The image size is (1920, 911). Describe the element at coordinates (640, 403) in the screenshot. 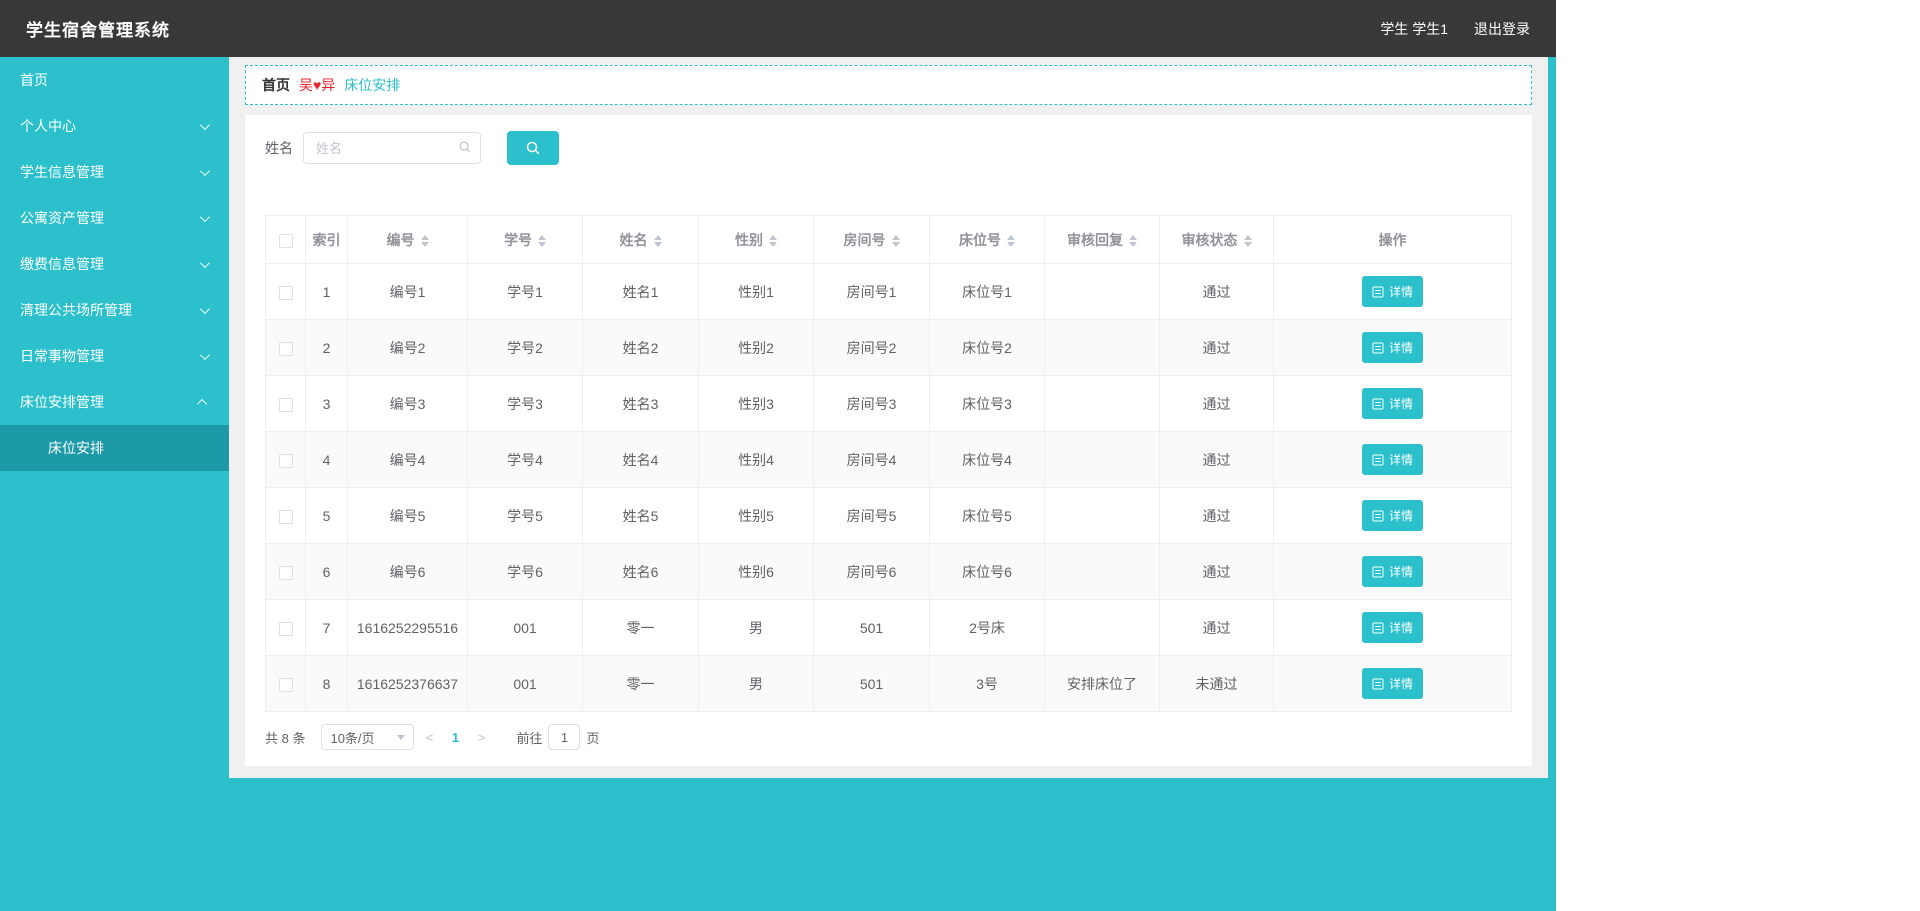

I see `cell-name: 姓名3` at that location.